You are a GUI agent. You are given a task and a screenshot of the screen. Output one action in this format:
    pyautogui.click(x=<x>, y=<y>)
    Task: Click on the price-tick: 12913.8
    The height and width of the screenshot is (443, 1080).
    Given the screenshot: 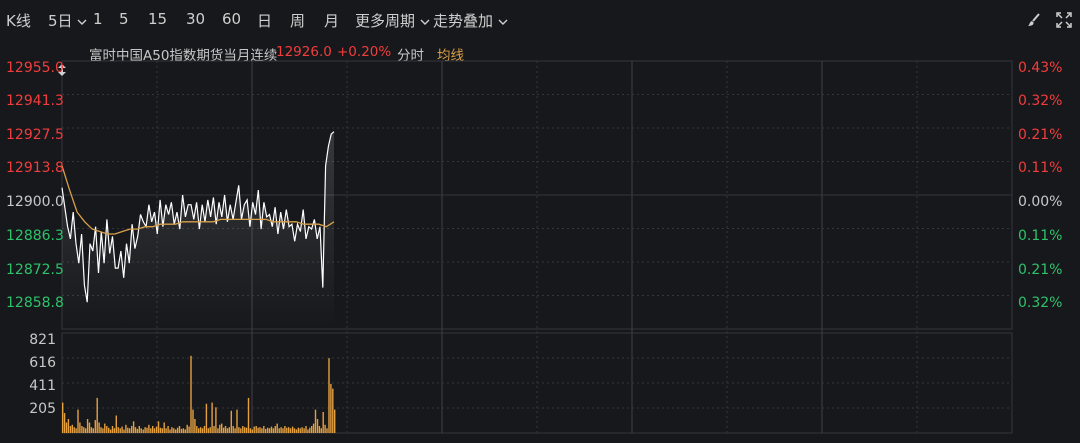 What is the action you would take?
    pyautogui.click(x=35, y=168)
    